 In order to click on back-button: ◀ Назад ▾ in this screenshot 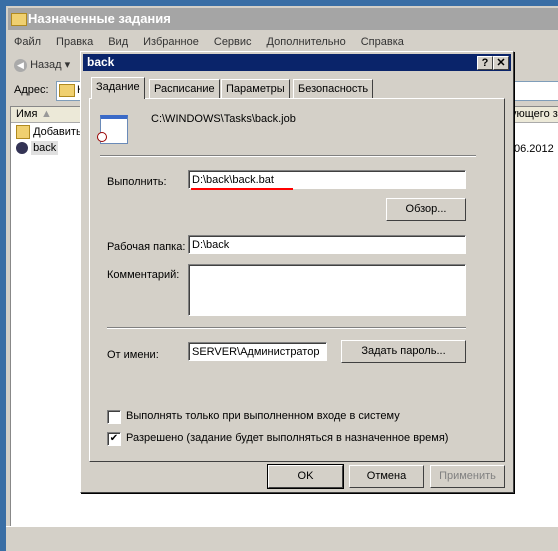, I will do `click(42, 65)`.